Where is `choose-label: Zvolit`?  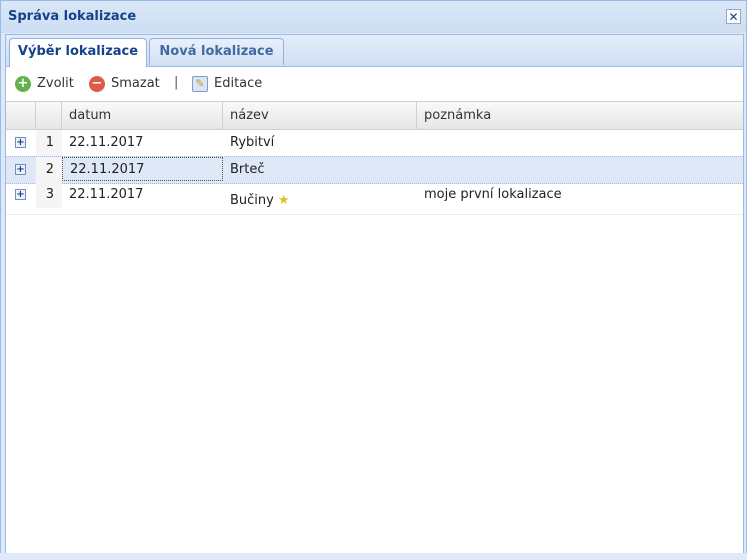 choose-label: Zvolit is located at coordinates (55, 83).